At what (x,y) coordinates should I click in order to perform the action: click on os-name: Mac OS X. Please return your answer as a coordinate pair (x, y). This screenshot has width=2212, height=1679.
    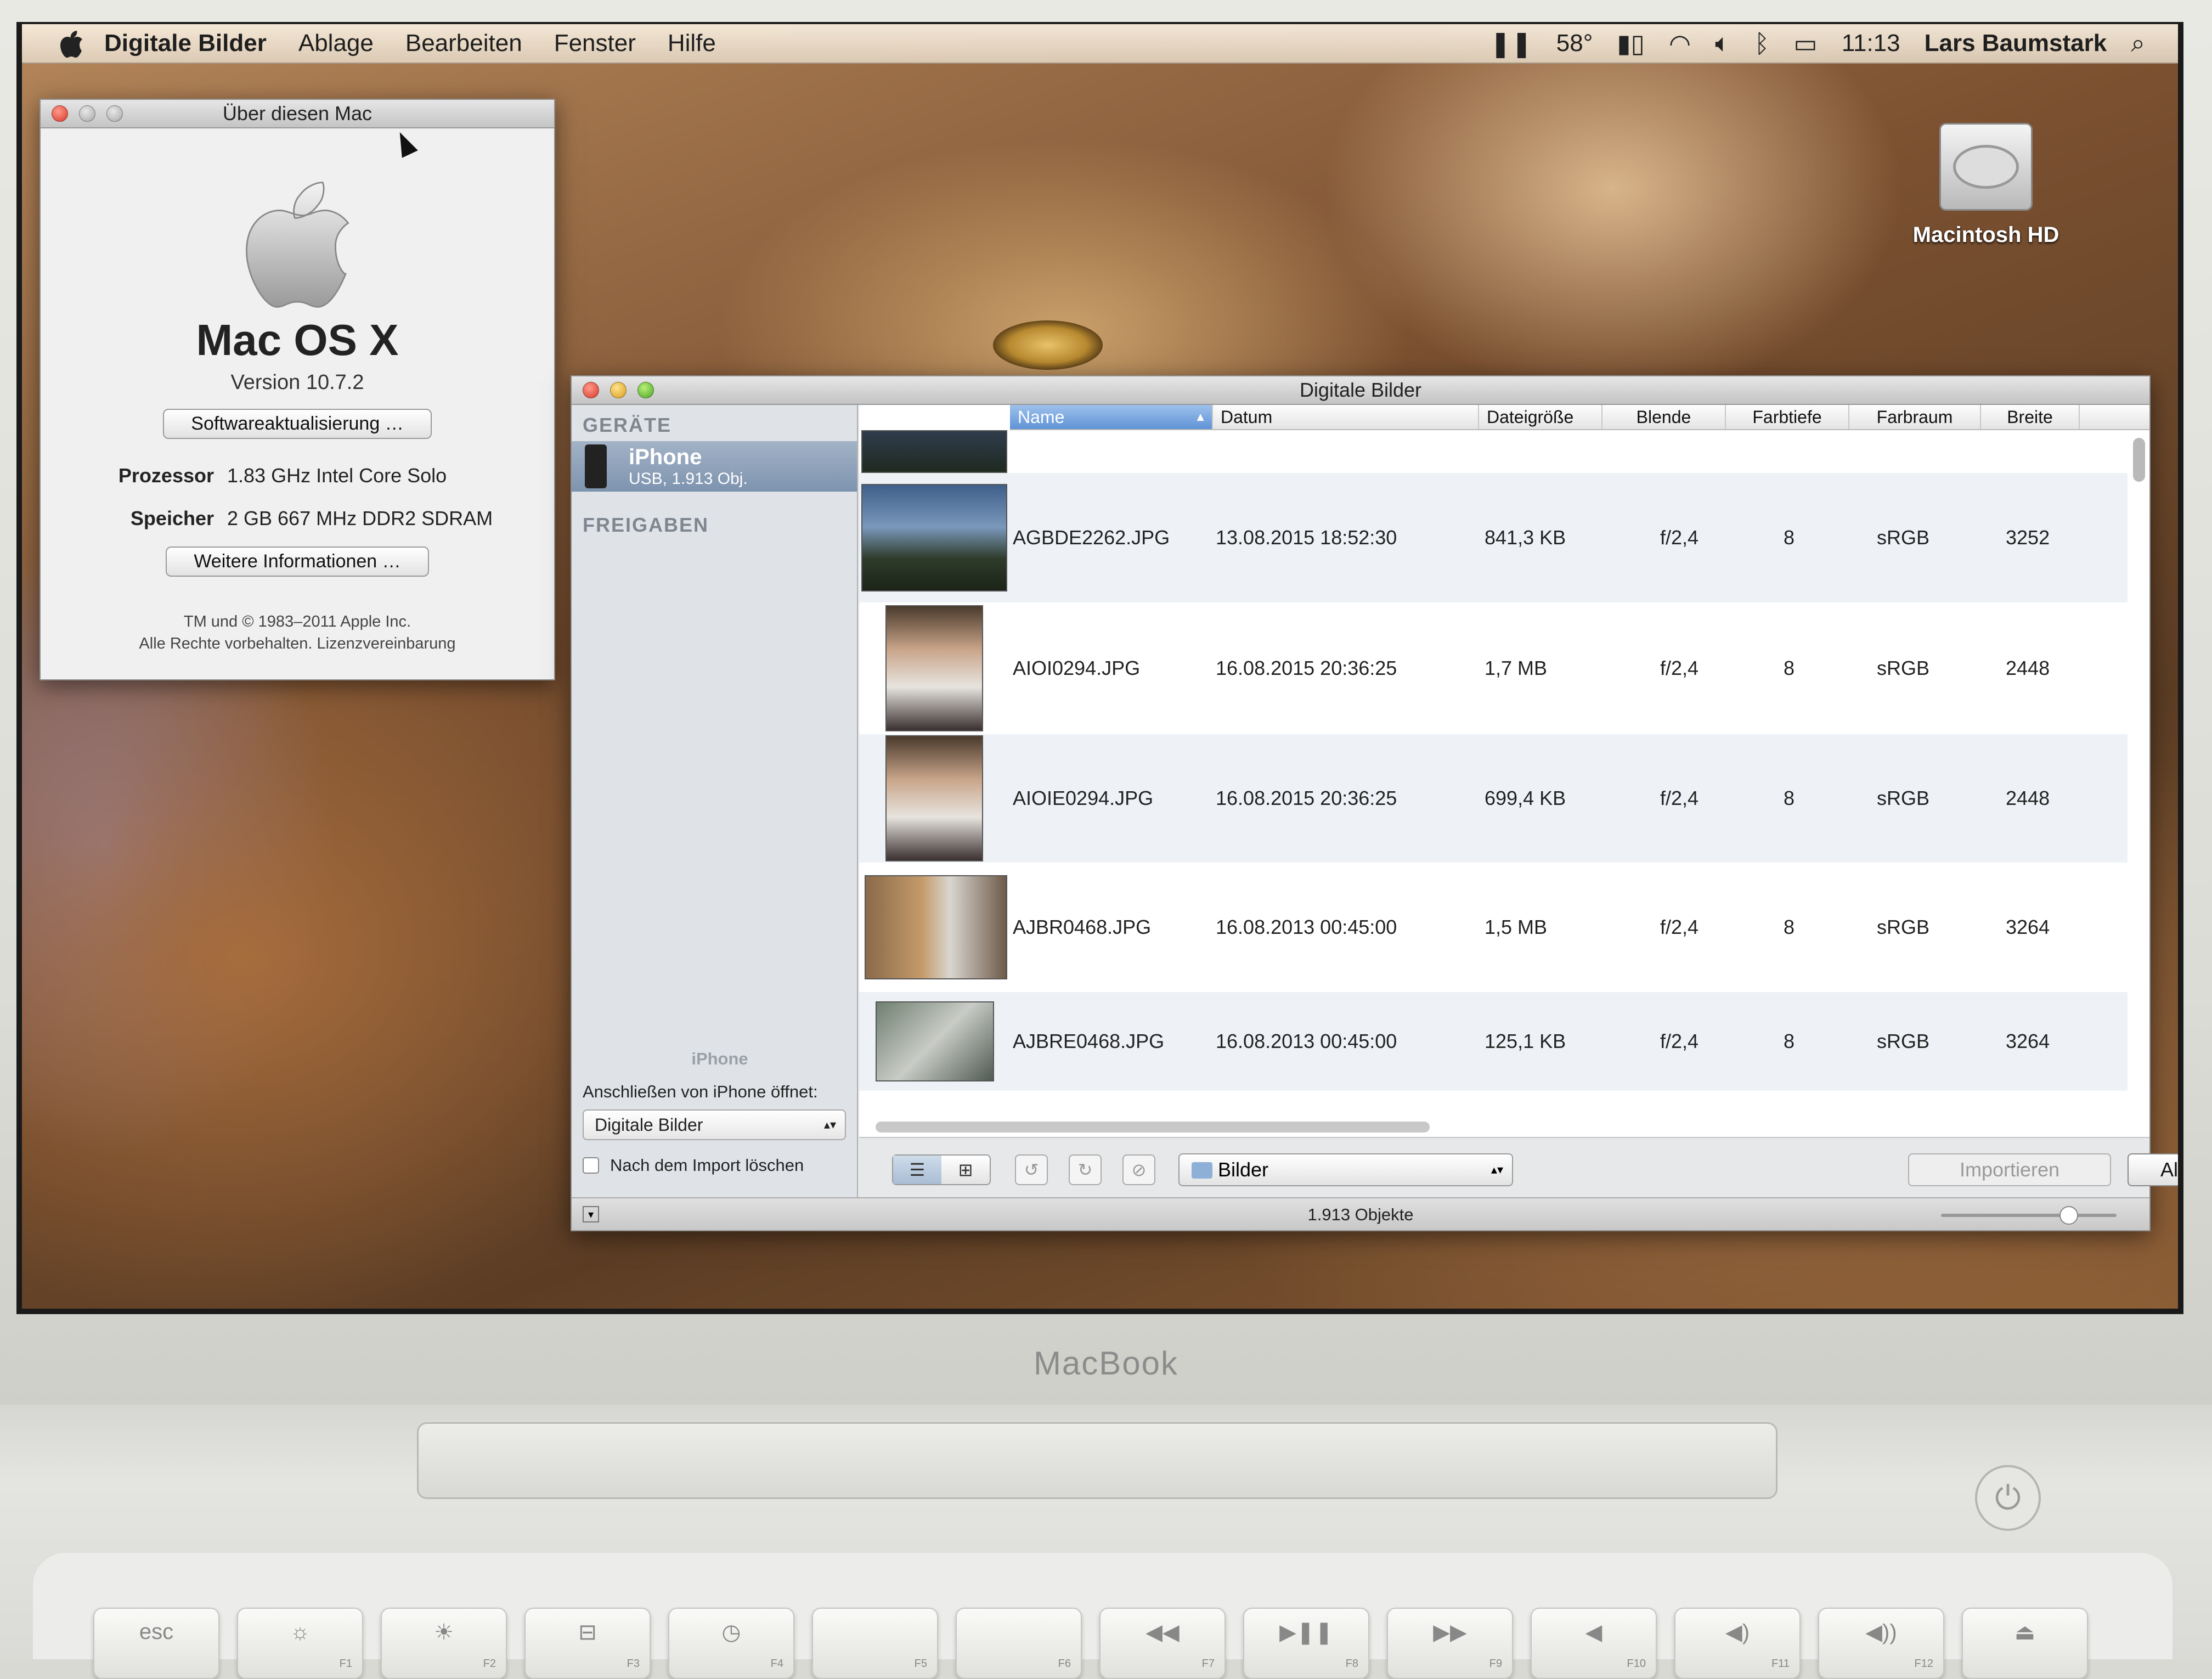
    Looking at the image, I should click on (297, 340).